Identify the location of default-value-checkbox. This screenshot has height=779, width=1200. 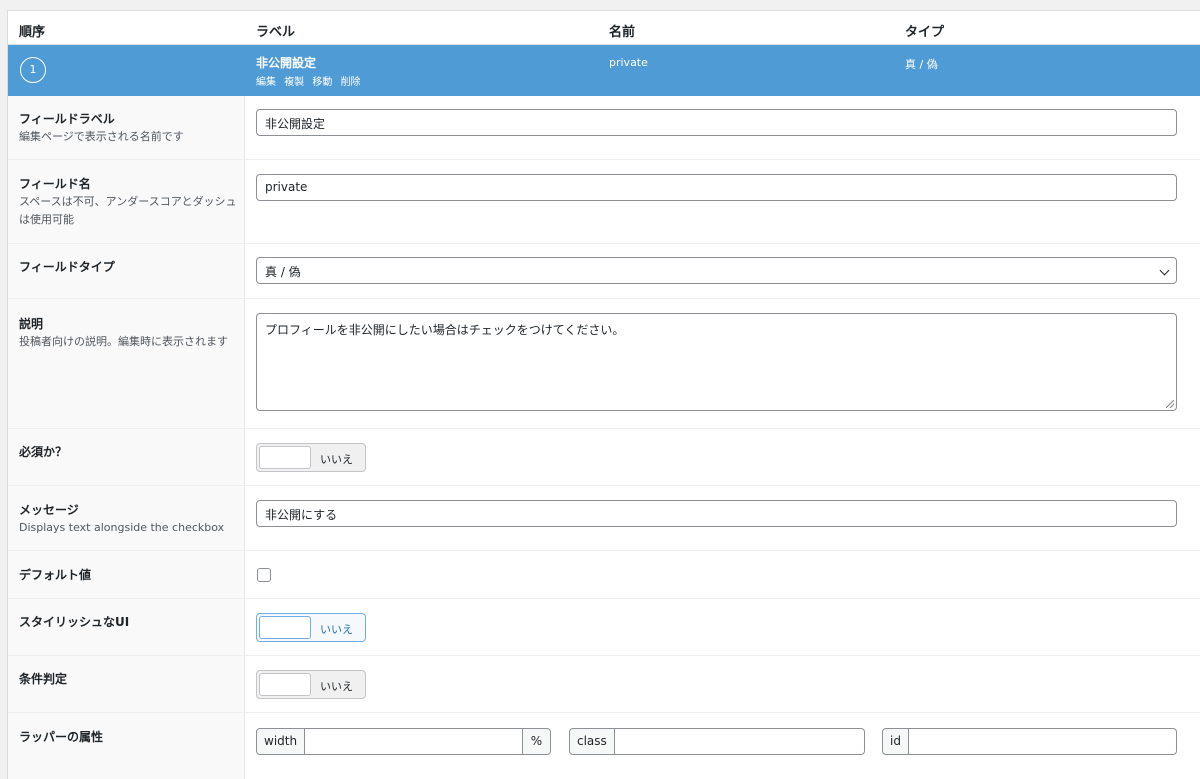
(264, 575).